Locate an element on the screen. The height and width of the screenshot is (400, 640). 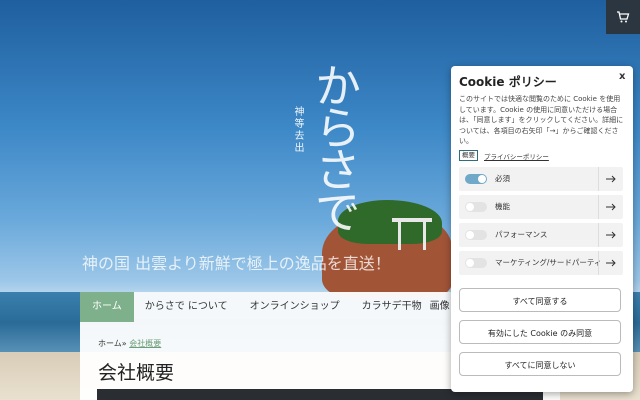
expand-required-button is located at coordinates (610, 179).